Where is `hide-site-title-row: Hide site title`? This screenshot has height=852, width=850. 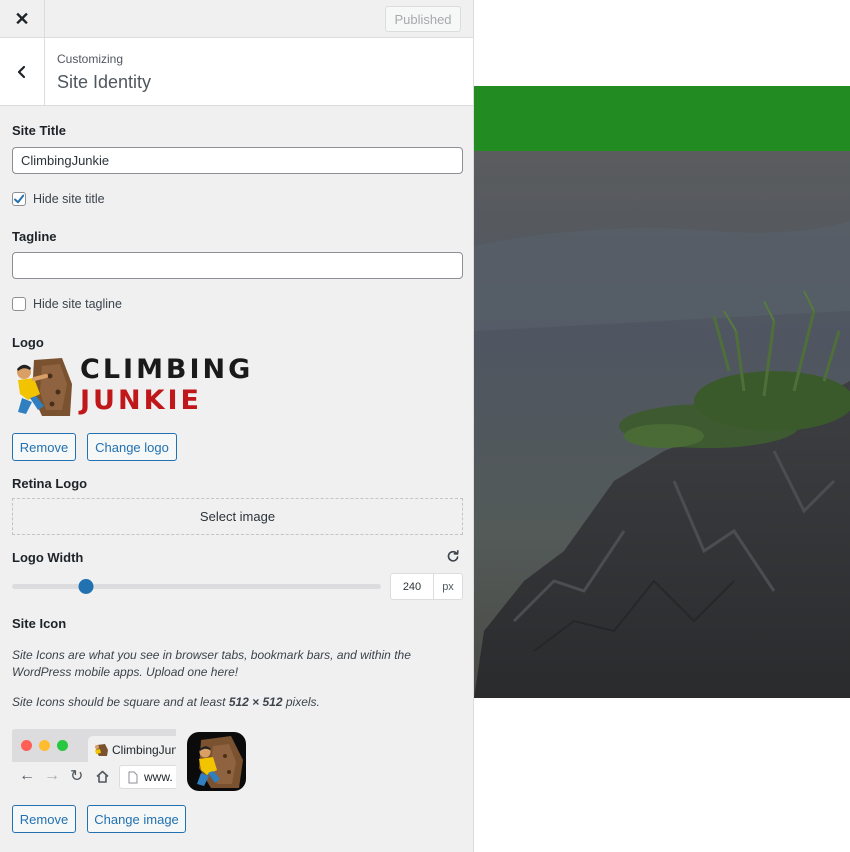 hide-site-title-row: Hide site title is located at coordinates (58, 199).